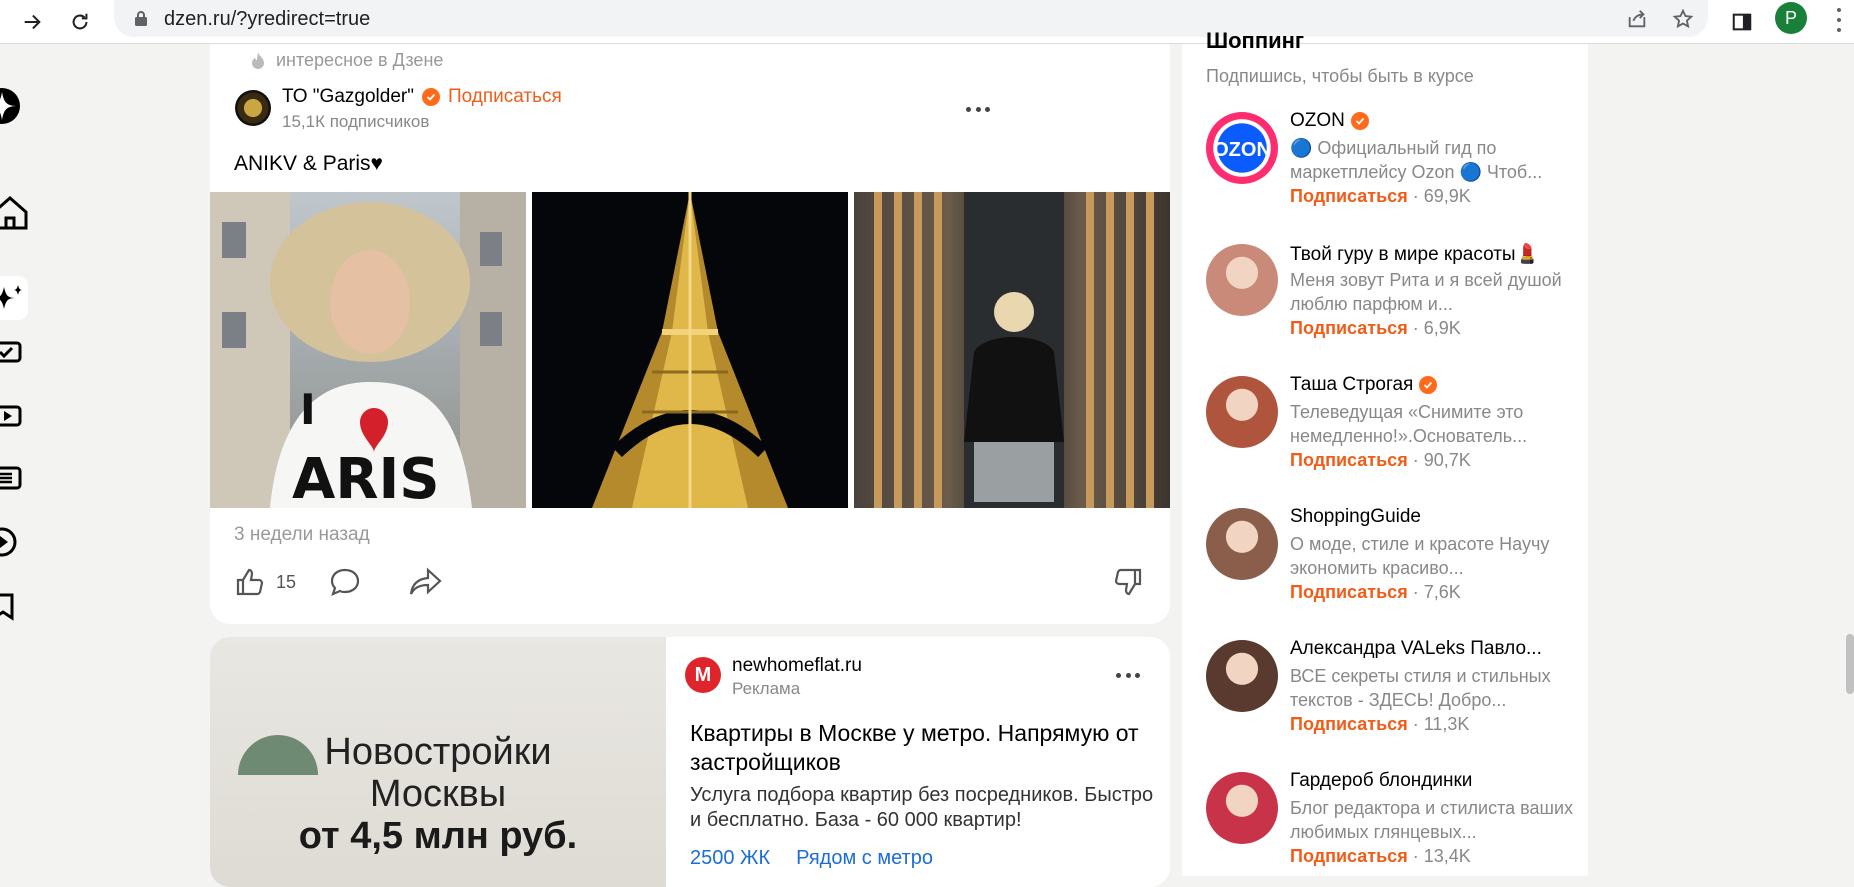 The width and height of the screenshot is (1854, 887). I want to click on post-actions: 15, so click(689, 584).